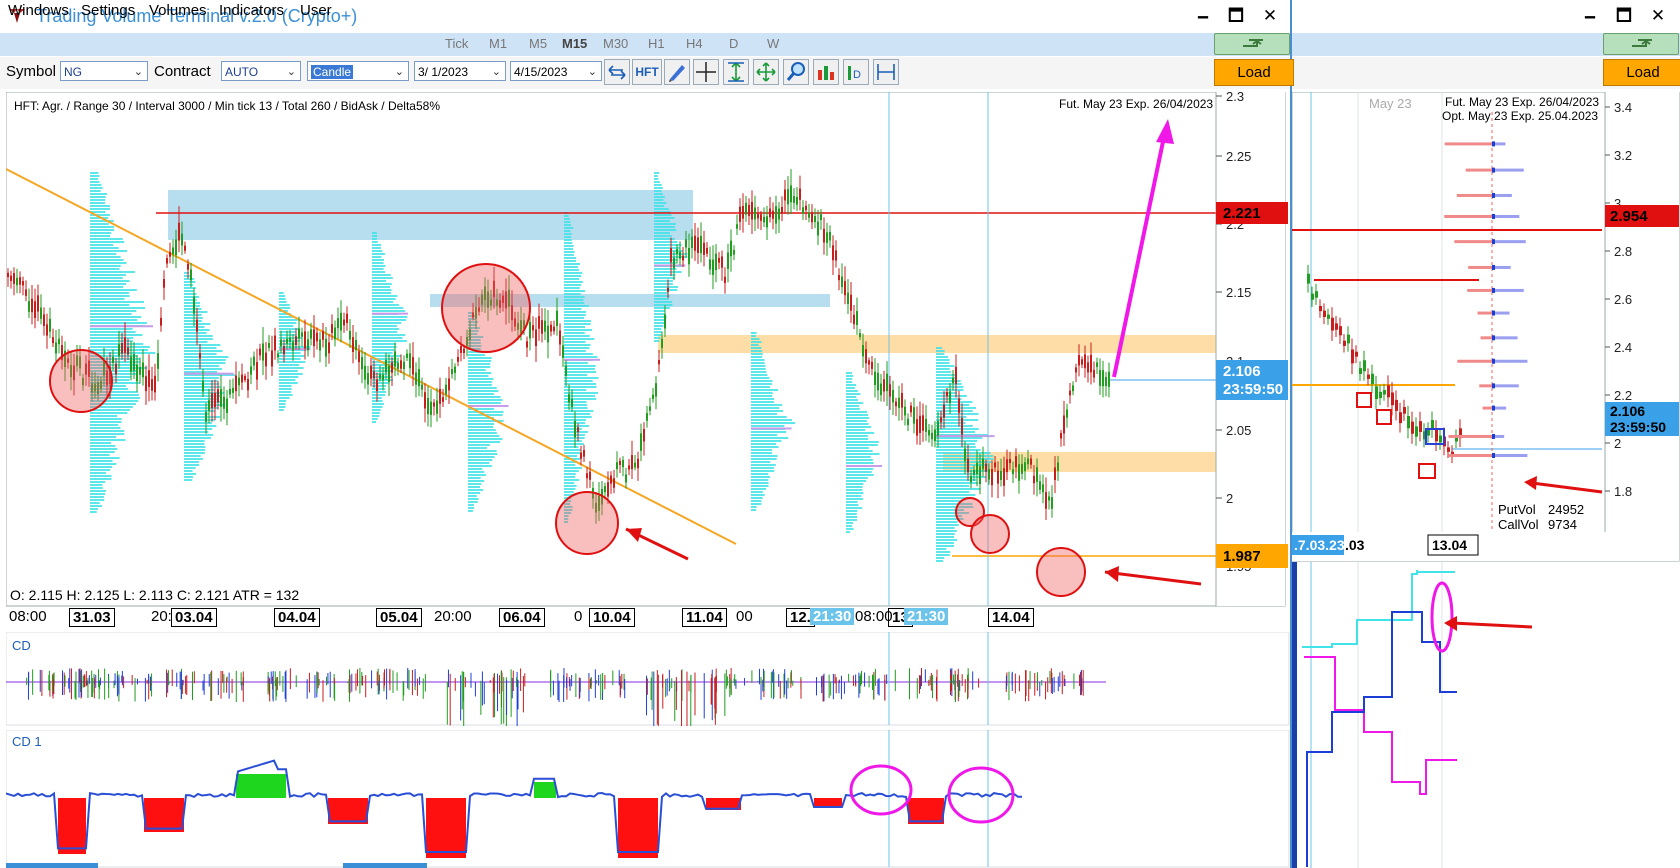  I want to click on right-close-button: ✕, so click(1658, 16).